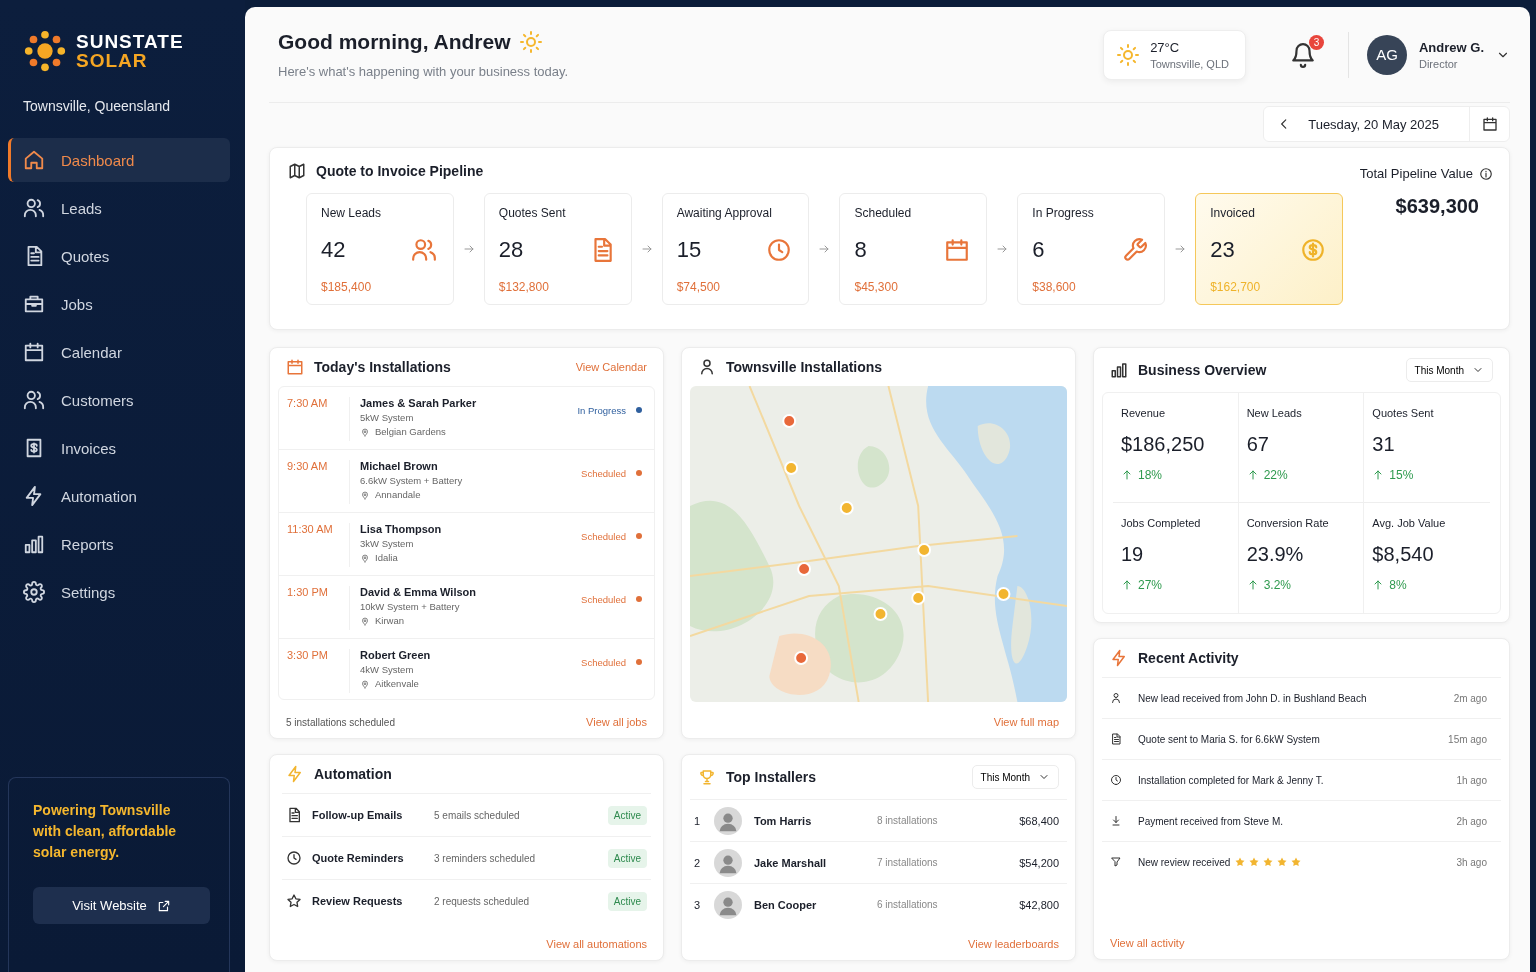 The height and width of the screenshot is (972, 1536). What do you see at coordinates (1116, 862) in the screenshot?
I see `funnel-icon` at bounding box center [1116, 862].